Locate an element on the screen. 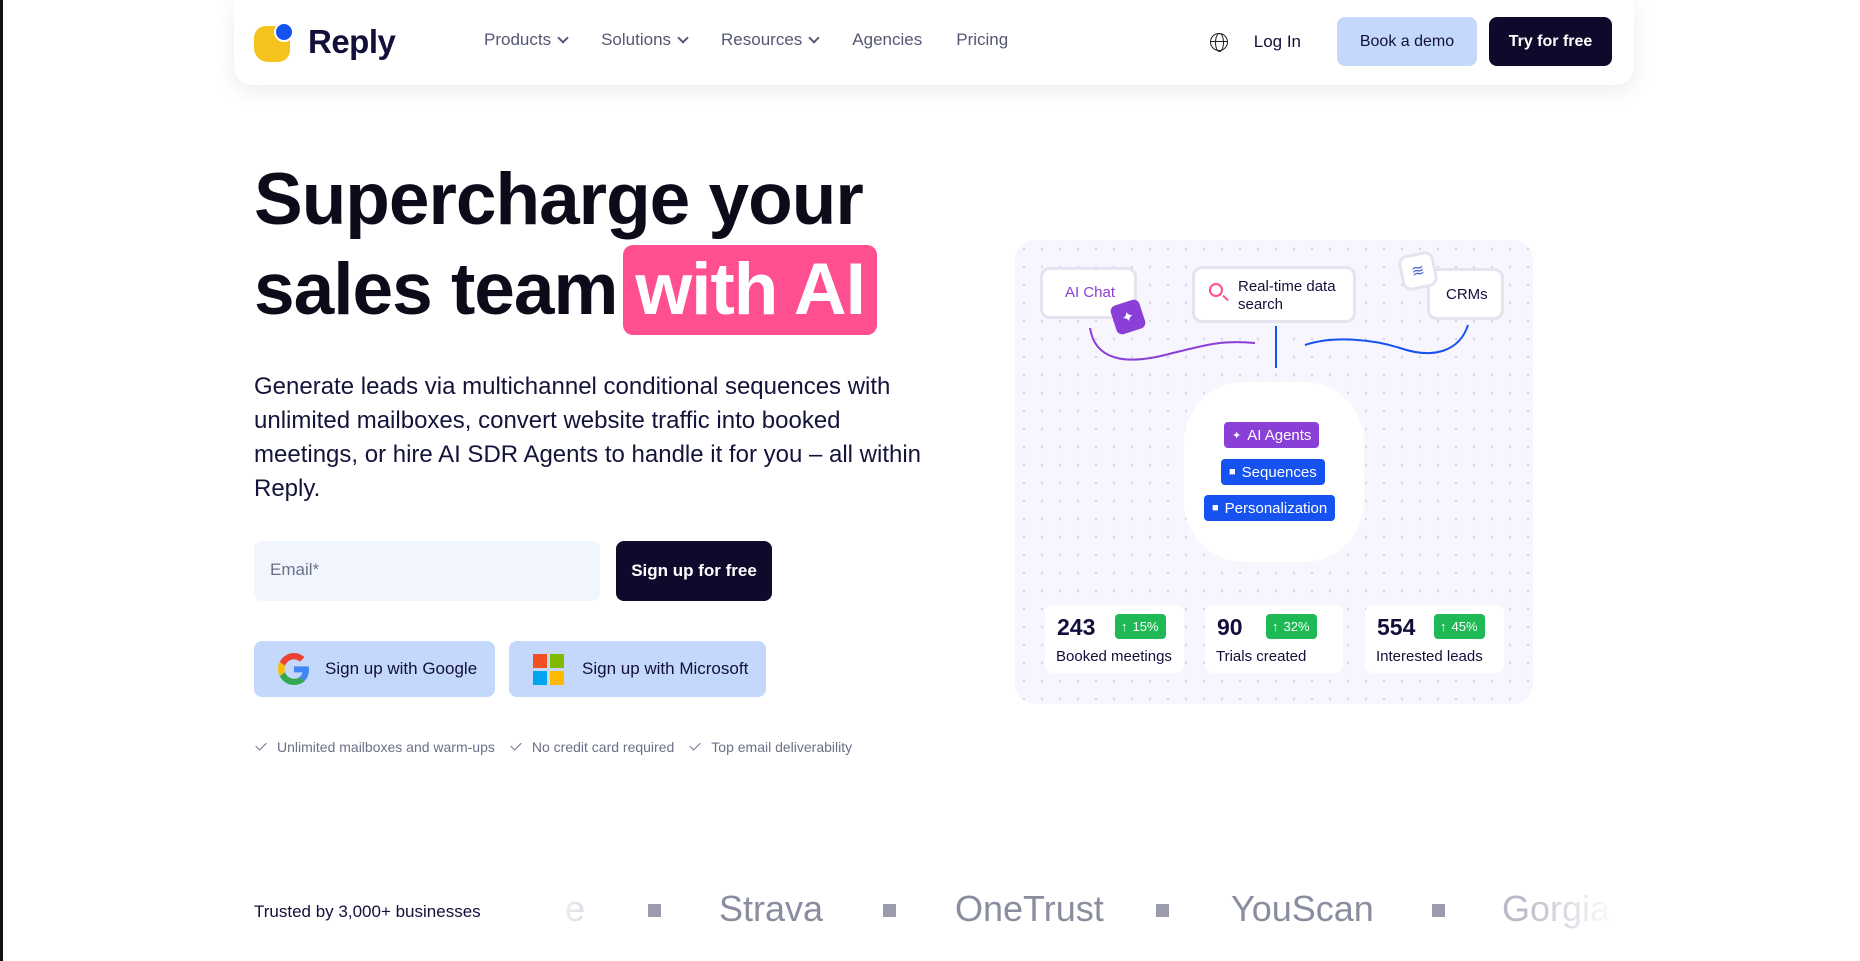  google-button-label: Sign up with Google is located at coordinates (401, 668).